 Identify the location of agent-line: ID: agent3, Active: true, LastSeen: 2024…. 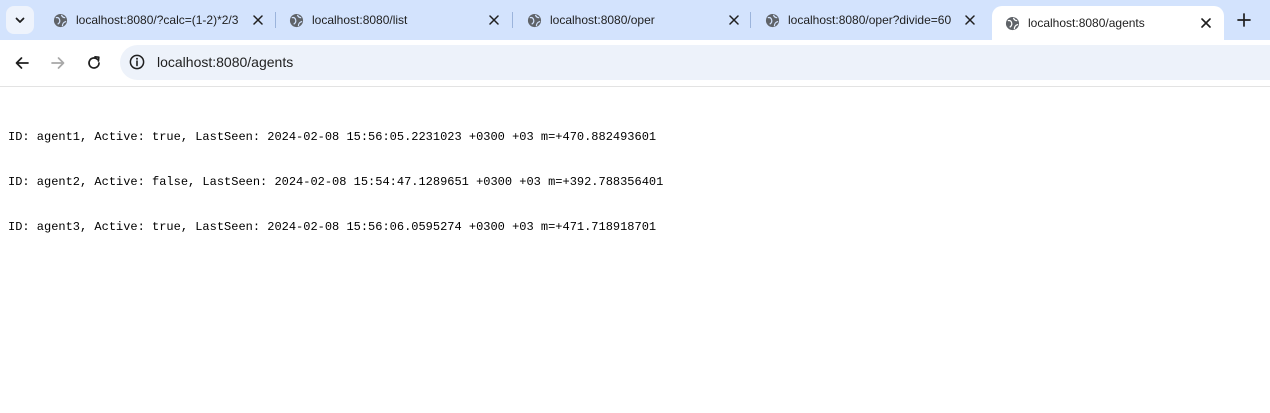
(332, 227).